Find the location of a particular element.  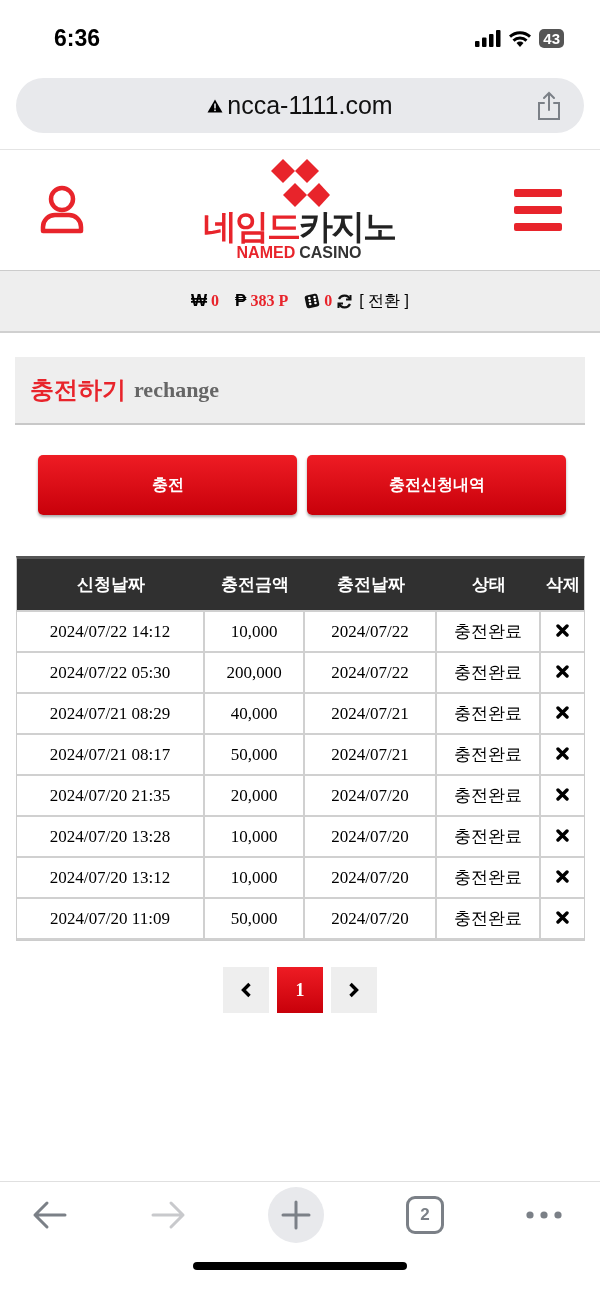

more-icon is located at coordinates (544, 1215).